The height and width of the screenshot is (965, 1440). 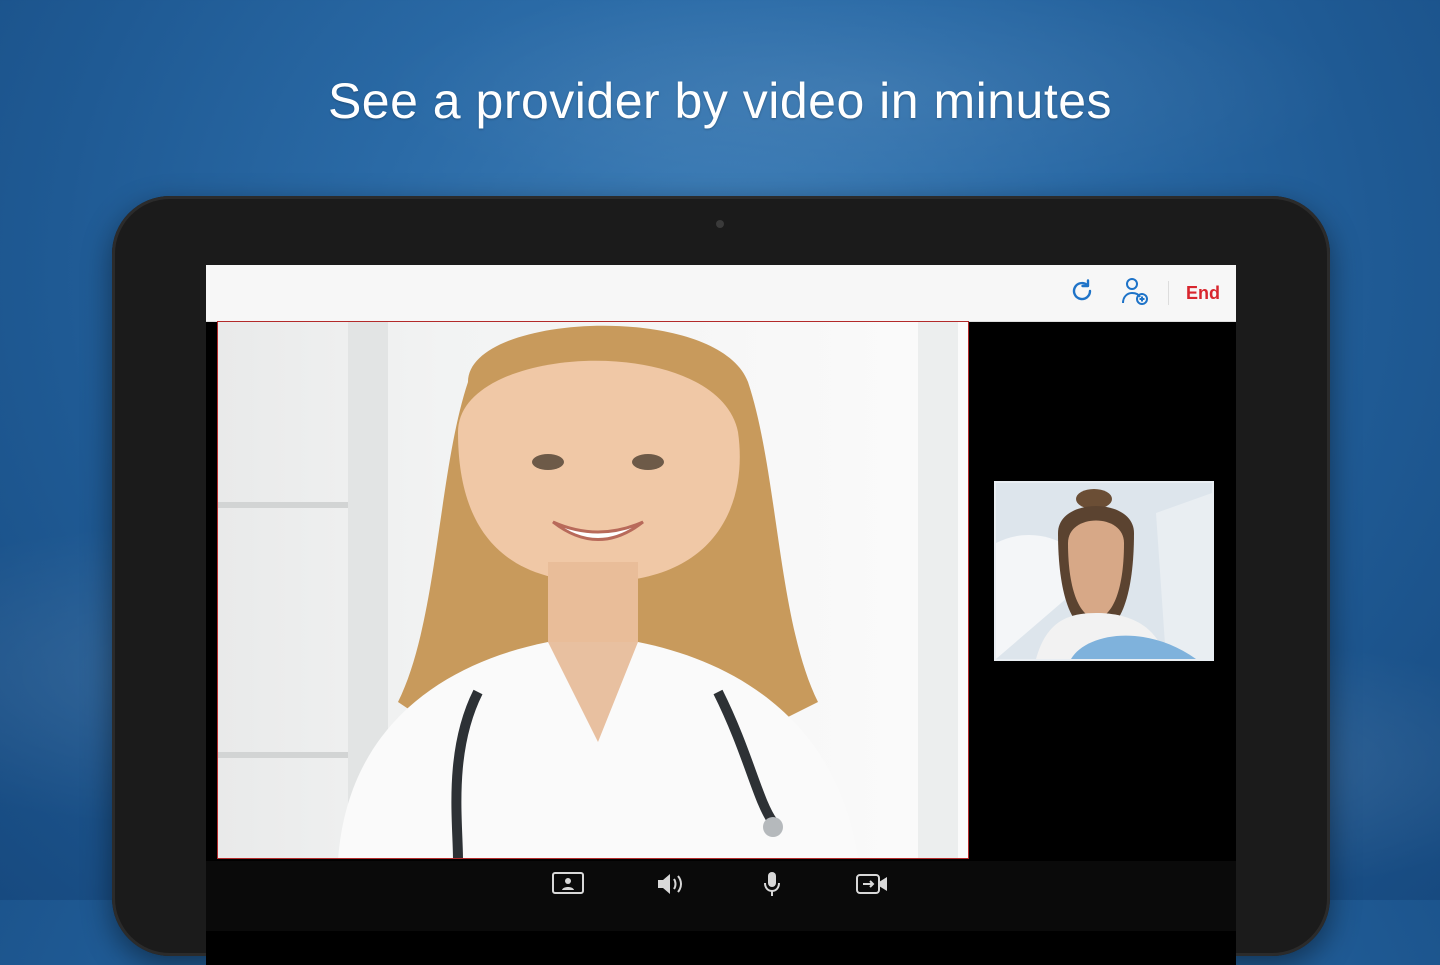 What do you see at coordinates (720, 224) in the screenshot?
I see `front-camera` at bounding box center [720, 224].